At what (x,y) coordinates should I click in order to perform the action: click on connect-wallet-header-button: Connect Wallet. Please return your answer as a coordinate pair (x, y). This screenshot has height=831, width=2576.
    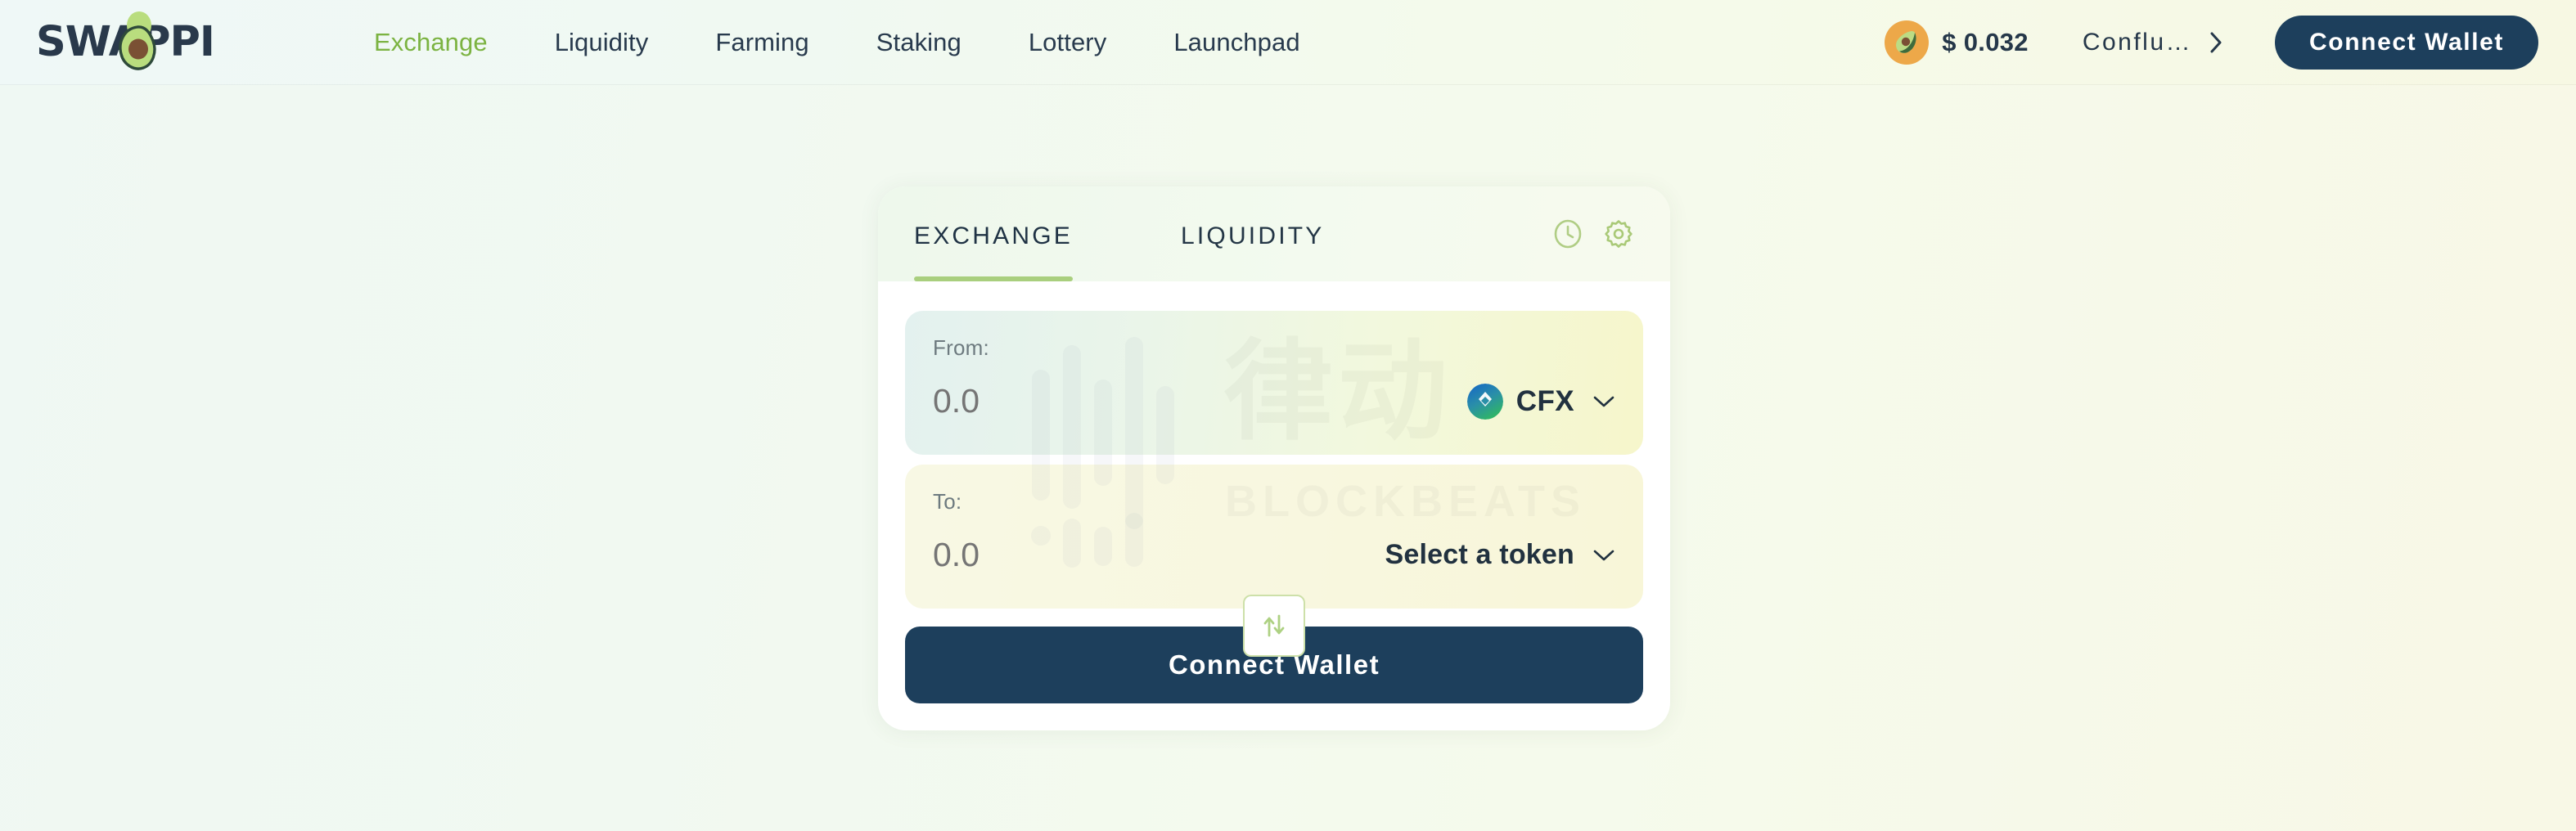
    Looking at the image, I should click on (2406, 42).